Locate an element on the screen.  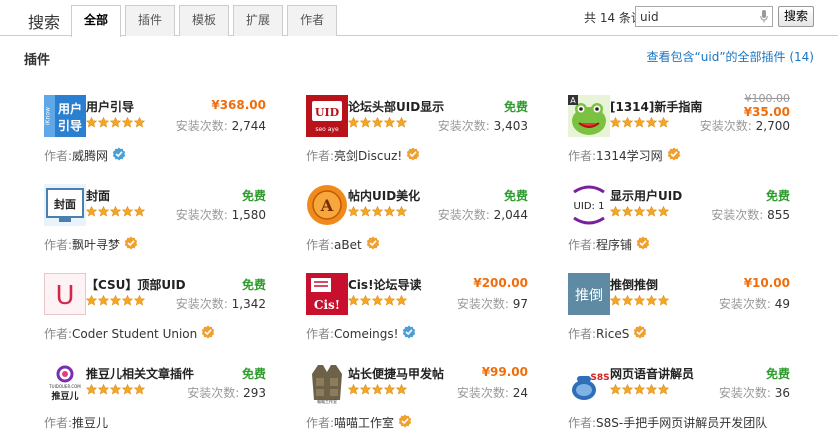
installs-value: 1,580 is located at coordinates (248, 215).